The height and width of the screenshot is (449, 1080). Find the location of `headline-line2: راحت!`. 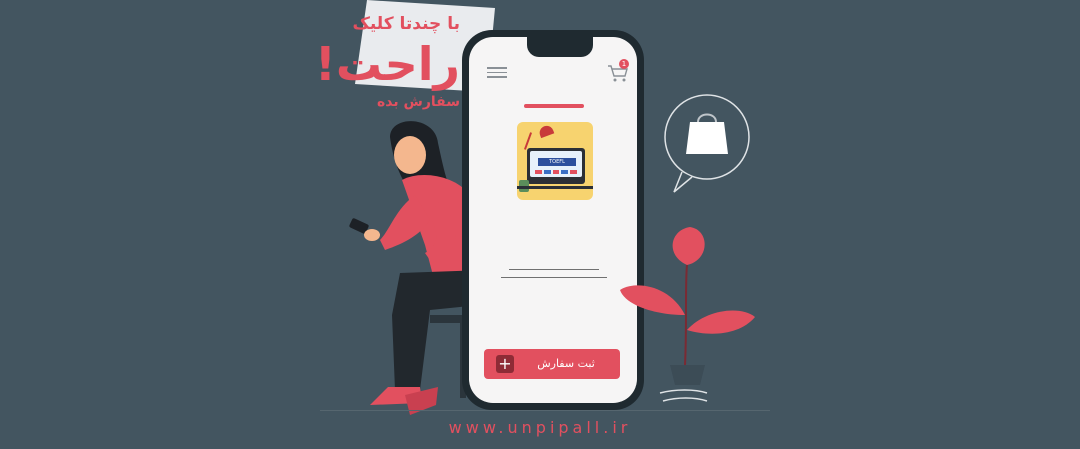

headline-line2: راحت! is located at coordinates (387, 64).